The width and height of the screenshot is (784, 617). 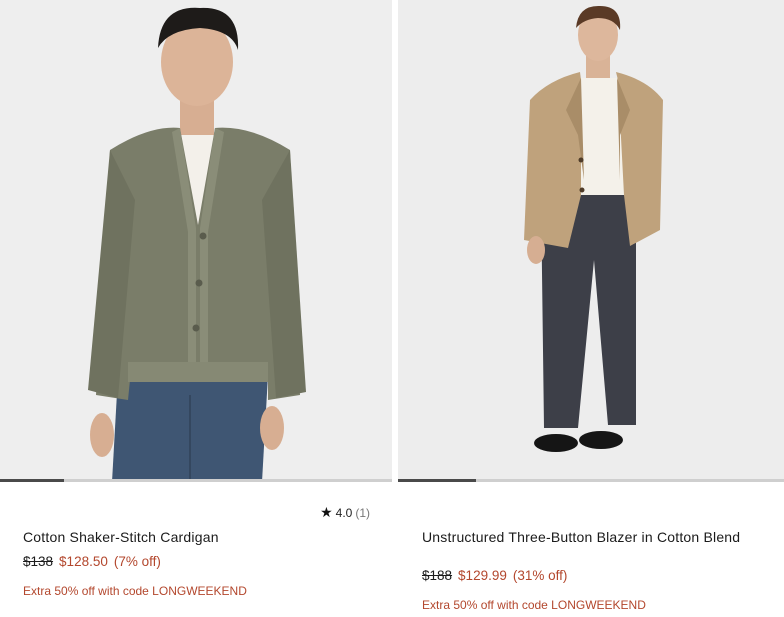 I want to click on original-price: $138, so click(x=38, y=561).